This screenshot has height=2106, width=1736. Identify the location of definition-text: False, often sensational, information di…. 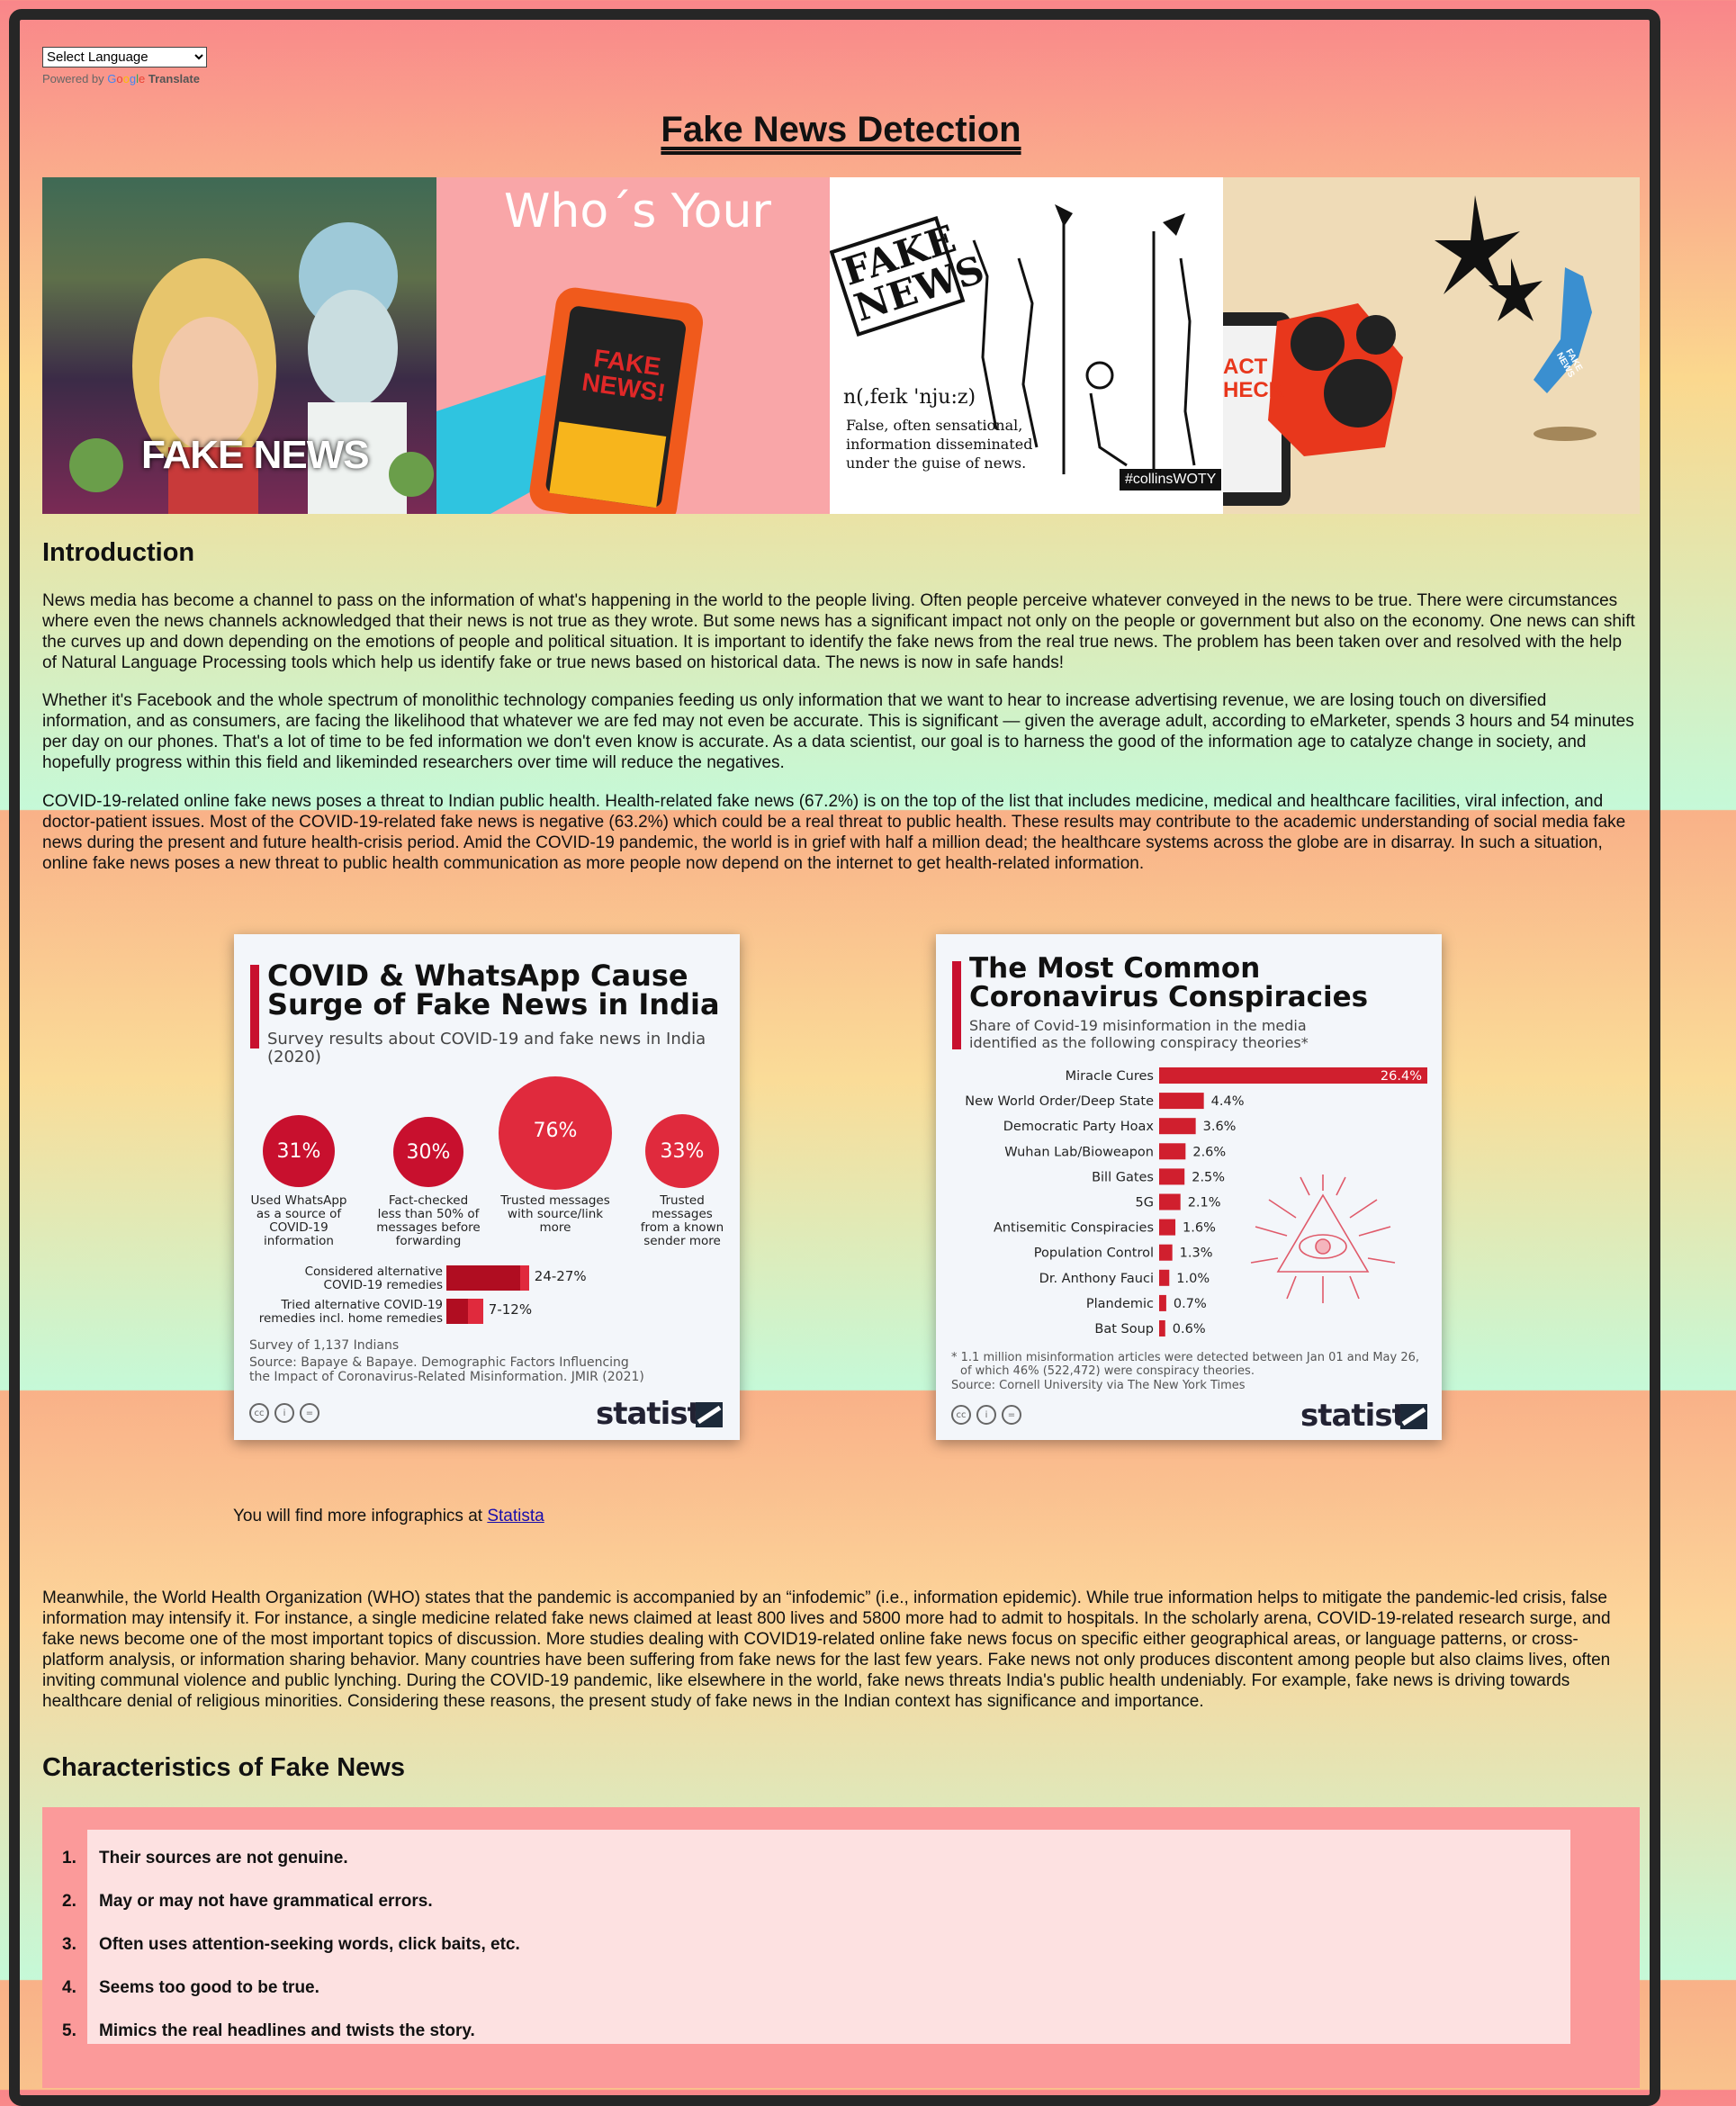
(939, 445).